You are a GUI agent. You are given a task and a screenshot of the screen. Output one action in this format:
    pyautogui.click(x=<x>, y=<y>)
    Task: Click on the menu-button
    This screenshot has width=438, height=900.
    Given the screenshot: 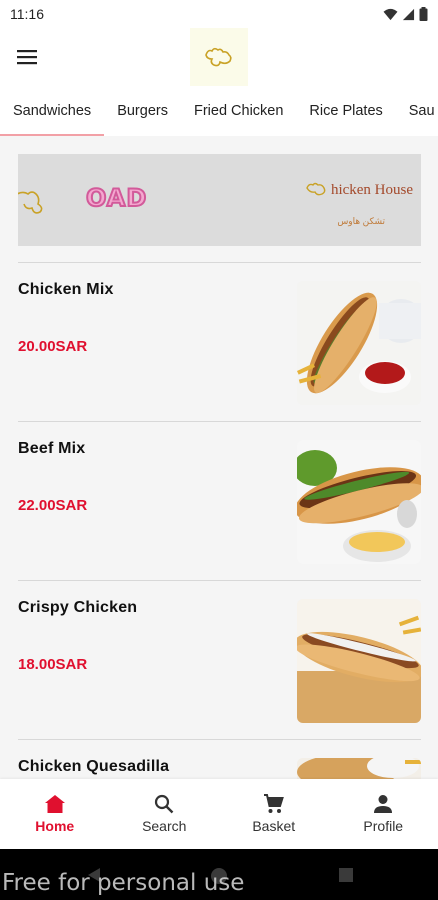 What is the action you would take?
    pyautogui.click(x=27, y=57)
    